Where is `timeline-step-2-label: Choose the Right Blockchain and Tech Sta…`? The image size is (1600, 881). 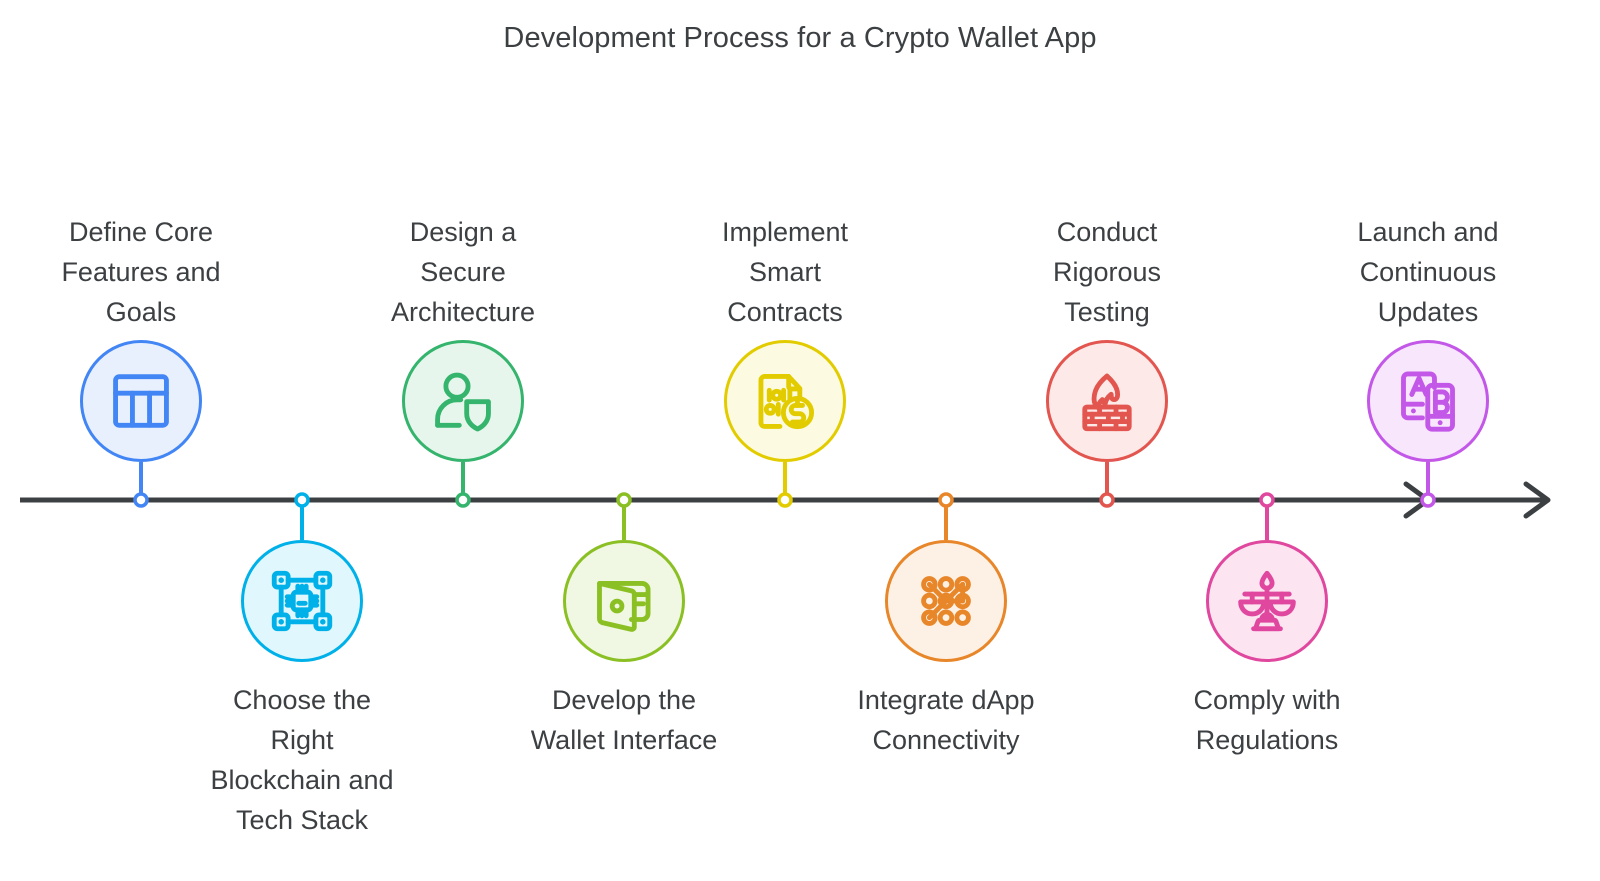 timeline-step-2-label: Choose the Right Blockchain and Tech Sta… is located at coordinates (302, 760).